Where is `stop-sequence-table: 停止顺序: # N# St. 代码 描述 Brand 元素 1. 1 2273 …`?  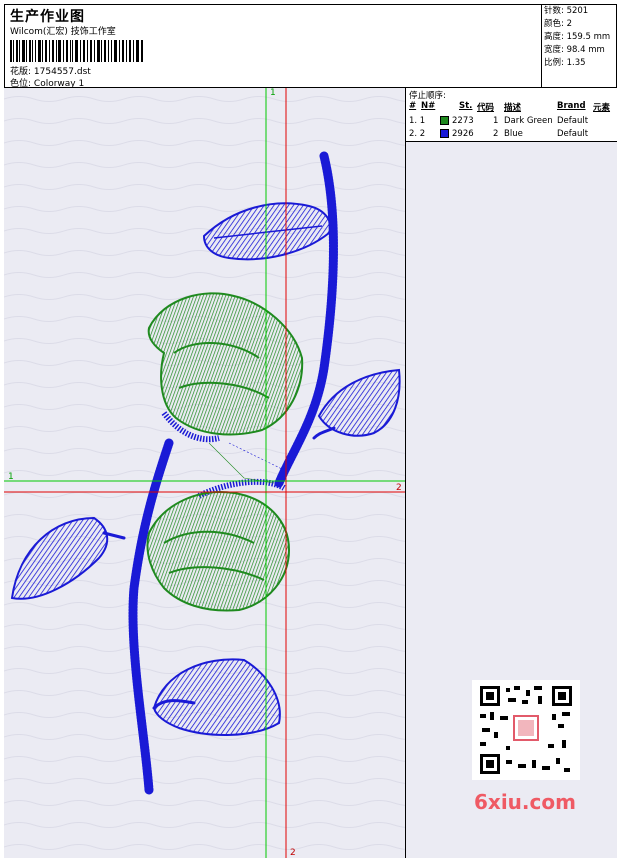
stop-sequence-table: 停止顺序: # N# St. 代码 描述 Brand 元素 1. 1 2273 … is located at coordinates (511, 115).